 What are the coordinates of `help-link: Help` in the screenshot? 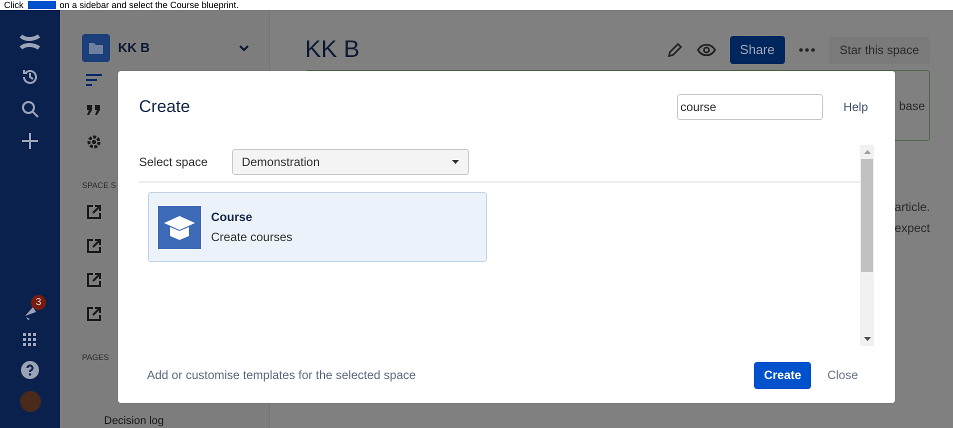 It's located at (855, 107).